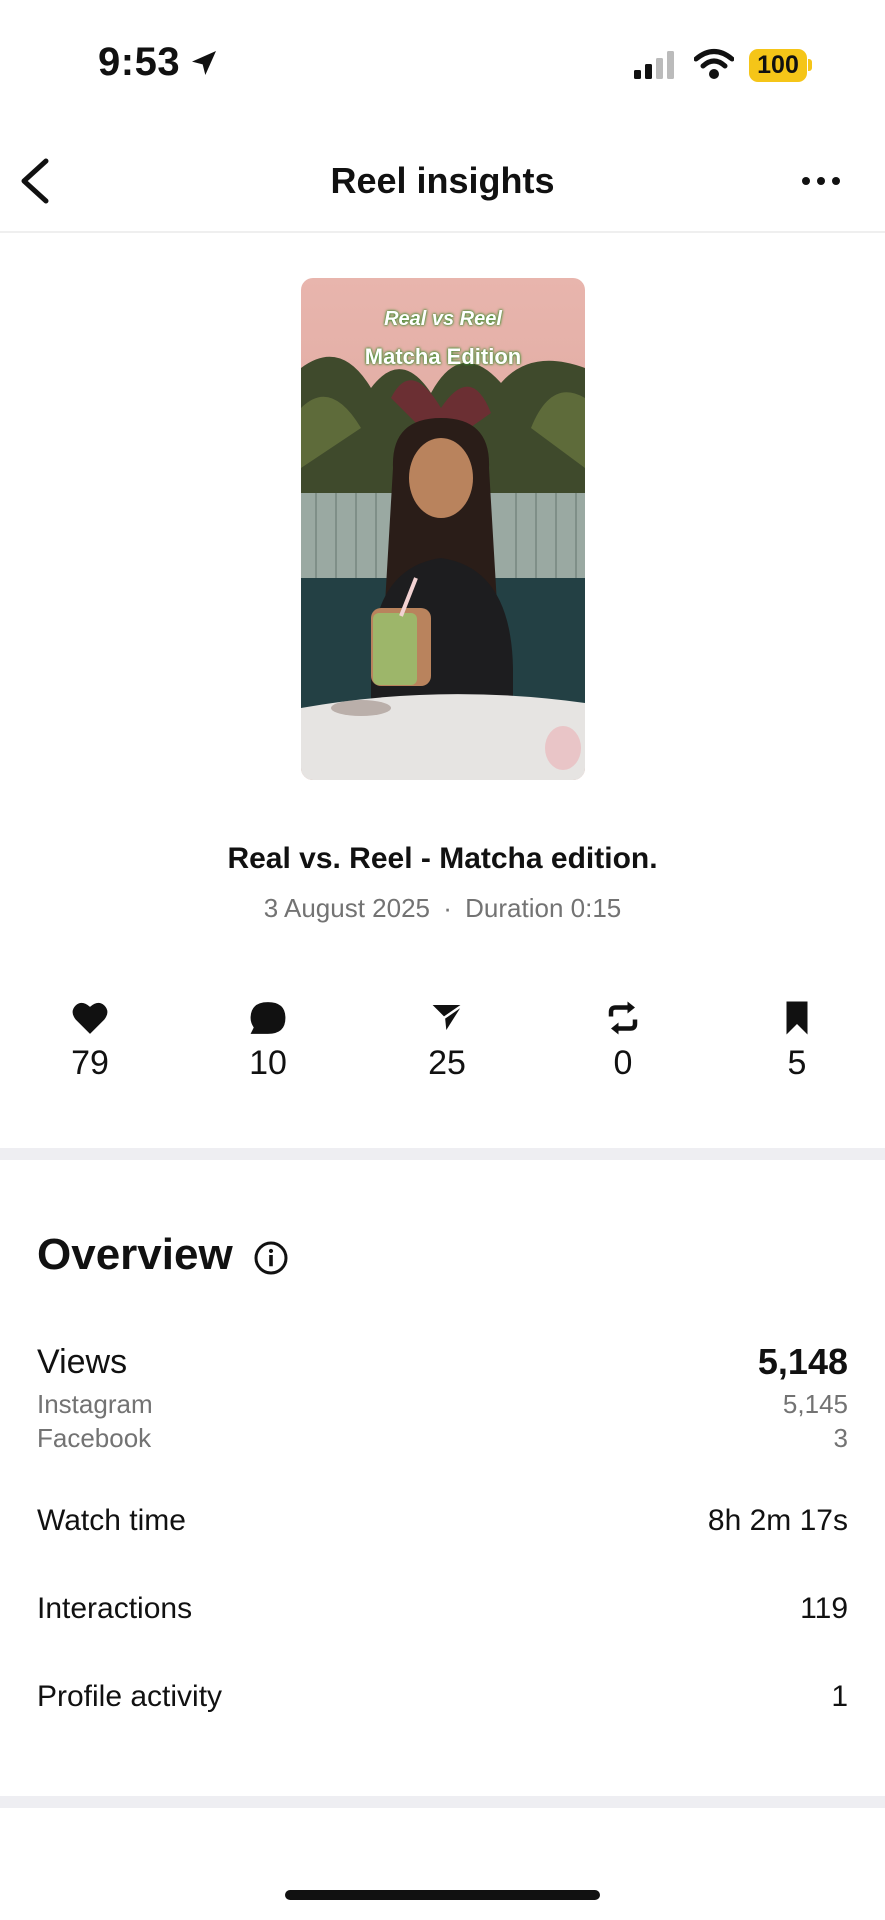 Image resolution: width=885 pixels, height=1920 pixels. I want to click on header-divider, so click(442, 232).